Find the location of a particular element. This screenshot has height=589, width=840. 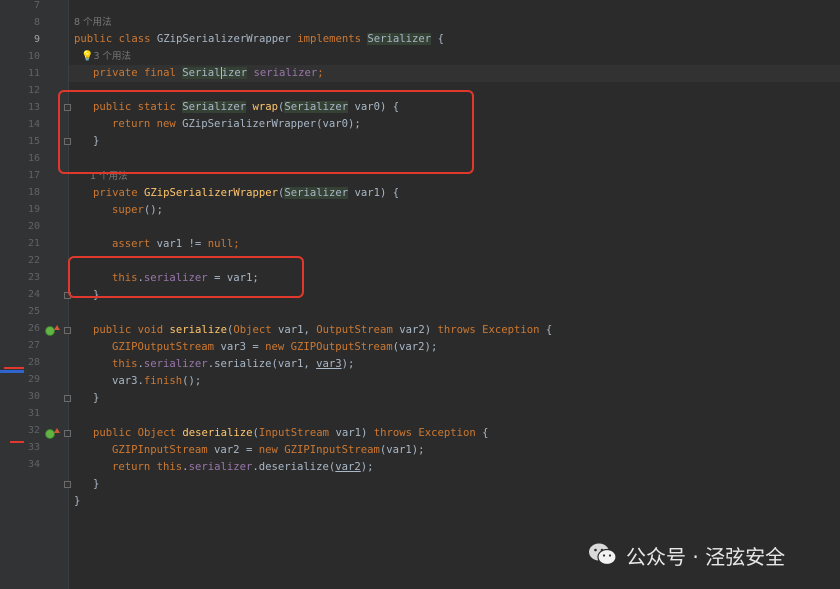

token-keyword: private is located at coordinates (119, 193).